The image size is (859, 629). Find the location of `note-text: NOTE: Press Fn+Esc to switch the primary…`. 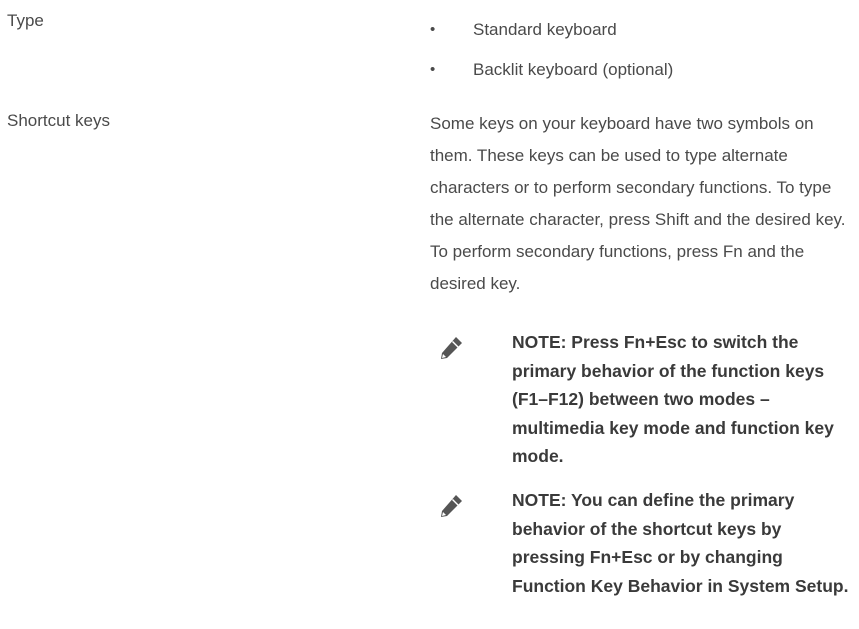

note-text: NOTE: Press Fn+Esc to switch the primary… is located at coordinates (673, 399).